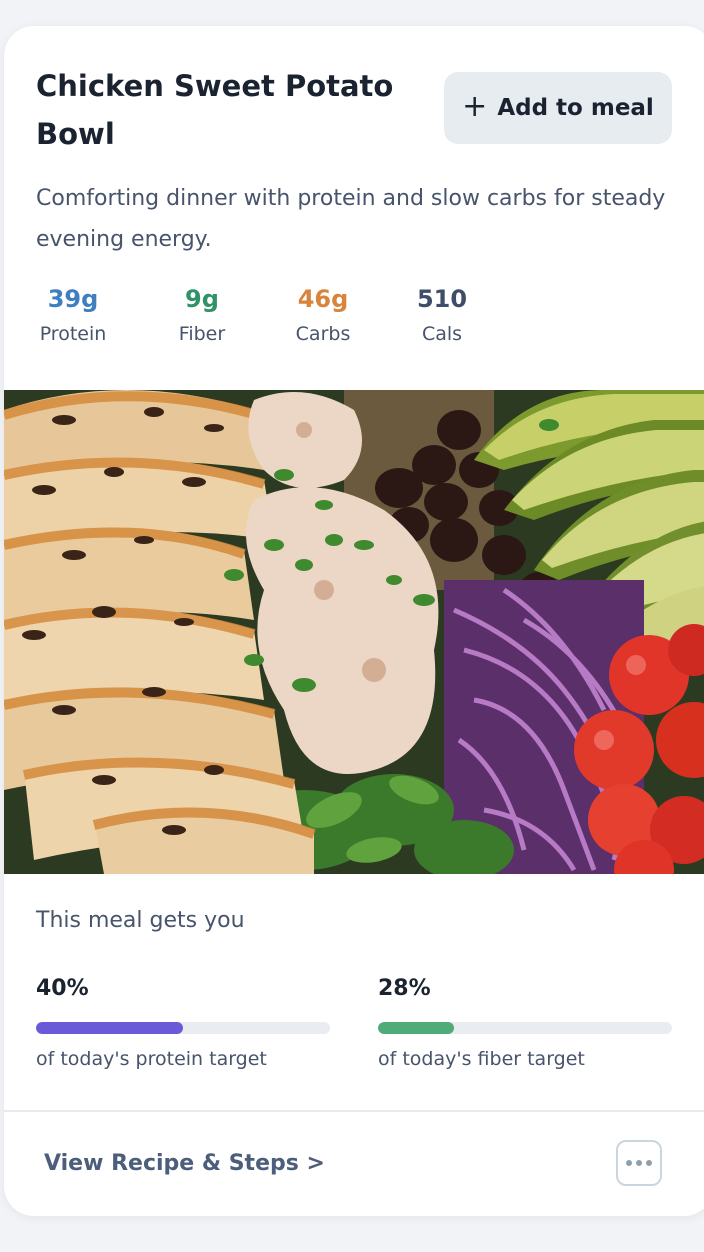 The width and height of the screenshot is (704, 1252). Describe the element at coordinates (140, 920) in the screenshot. I see `progress-intro: This meal gets you` at that location.